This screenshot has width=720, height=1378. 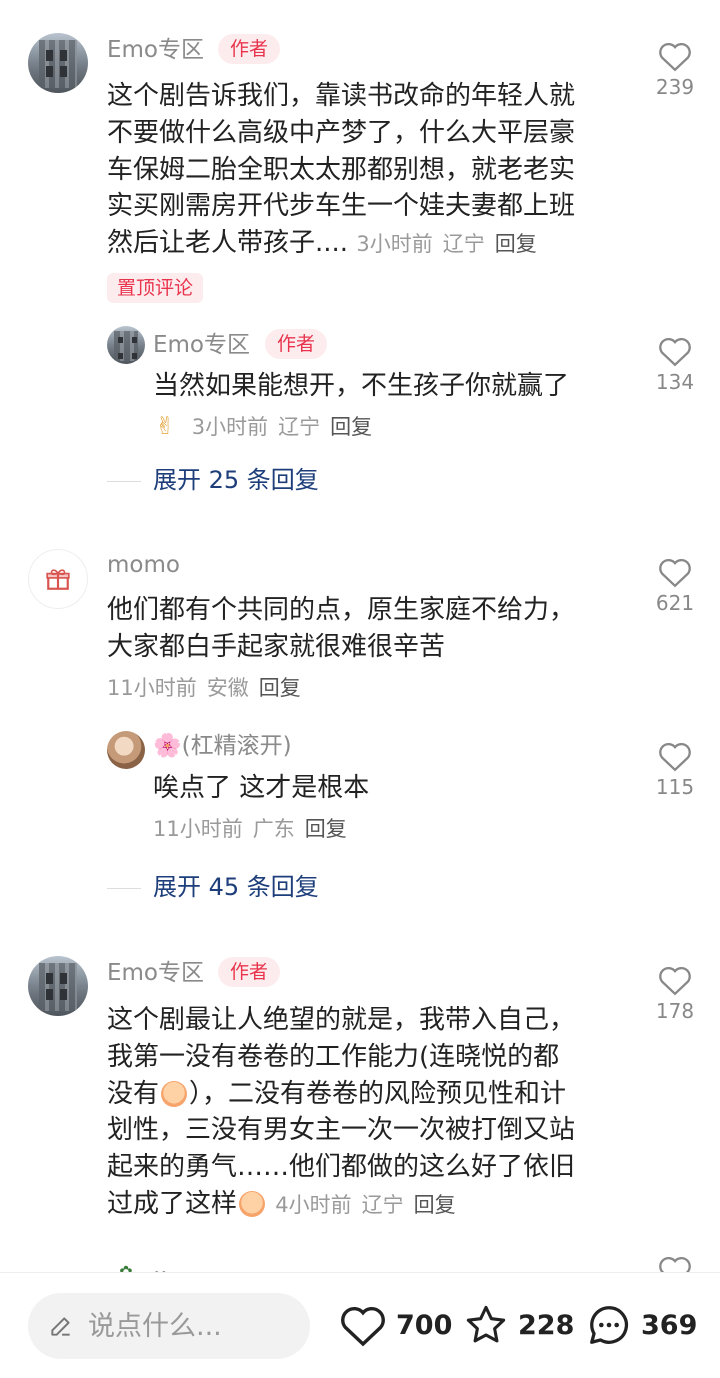 I want to click on like-button: 134, so click(x=675, y=365).